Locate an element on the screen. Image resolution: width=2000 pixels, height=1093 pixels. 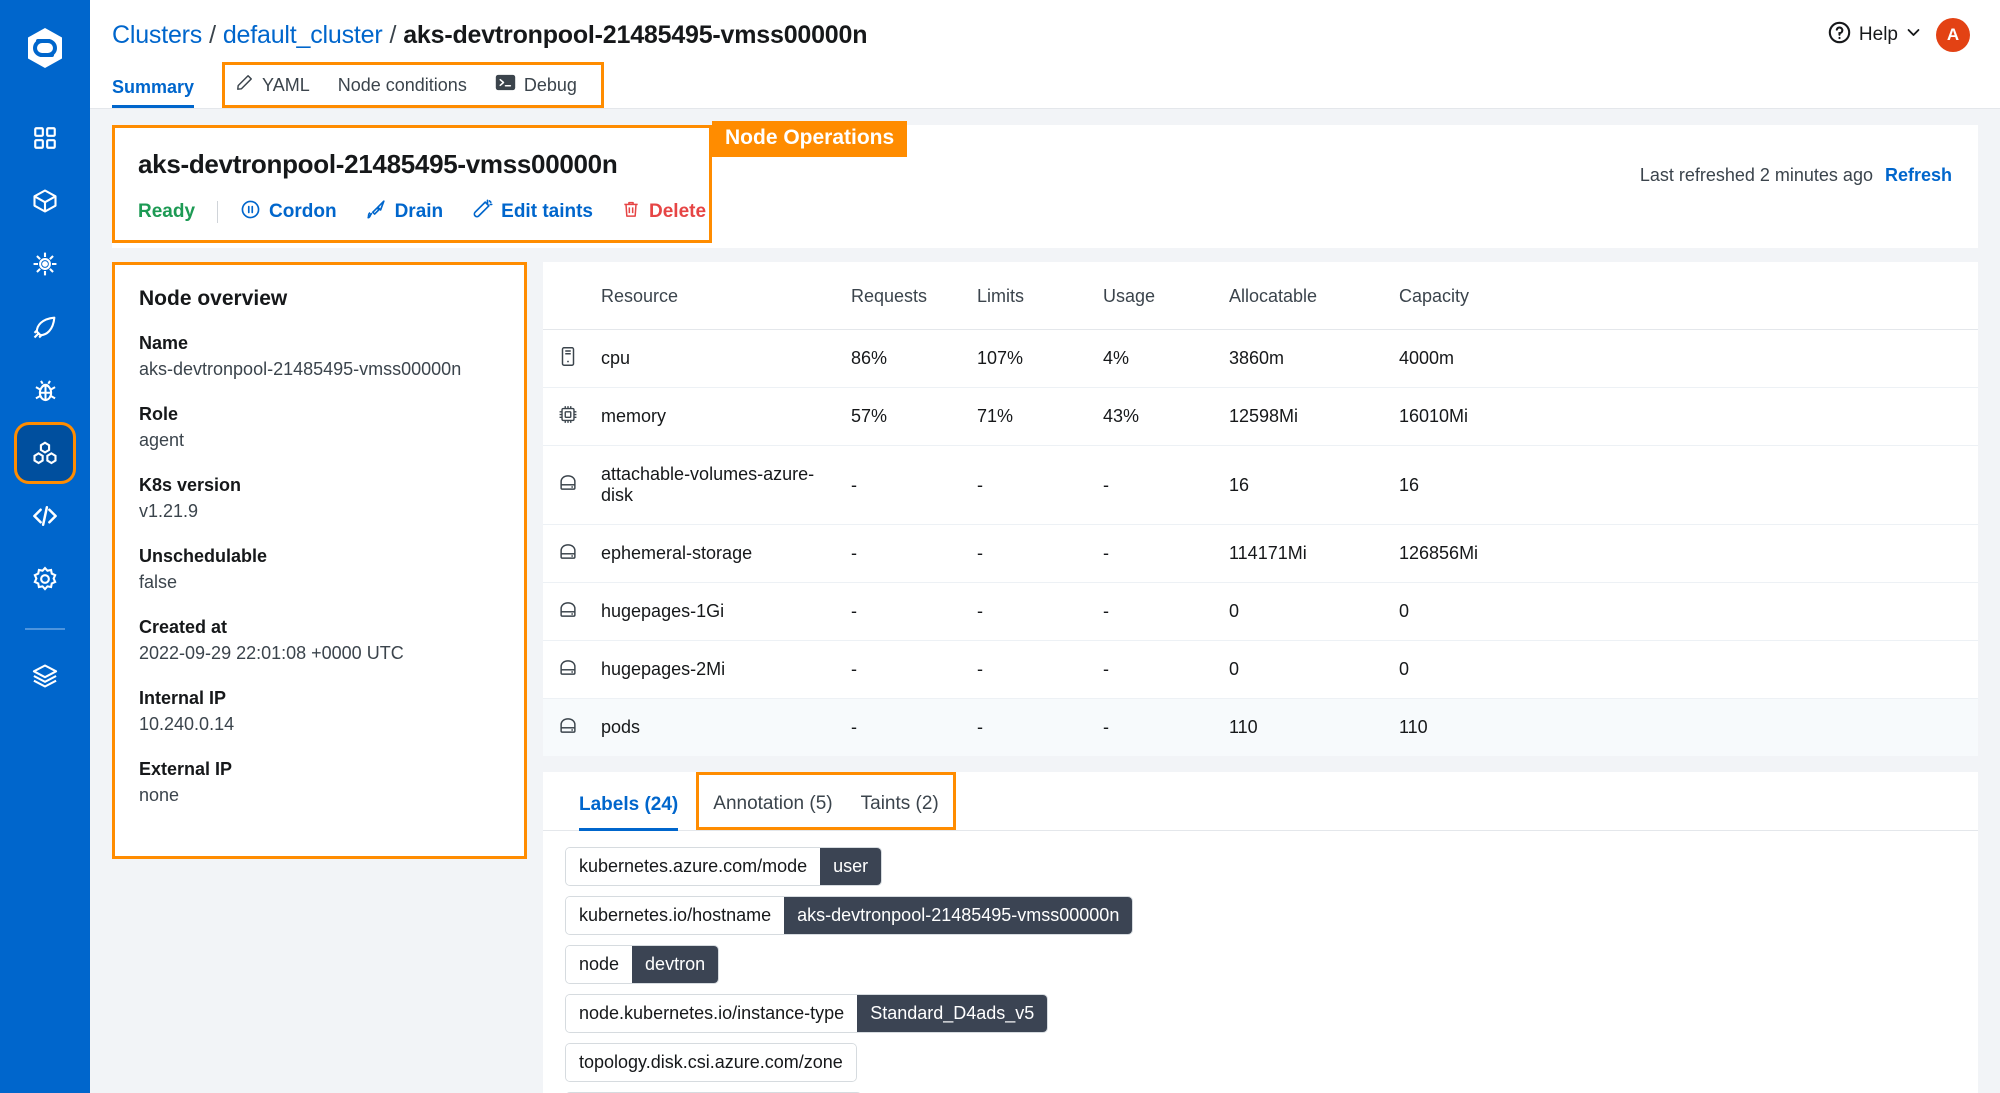
delete-button: Delete is located at coordinates (663, 212).